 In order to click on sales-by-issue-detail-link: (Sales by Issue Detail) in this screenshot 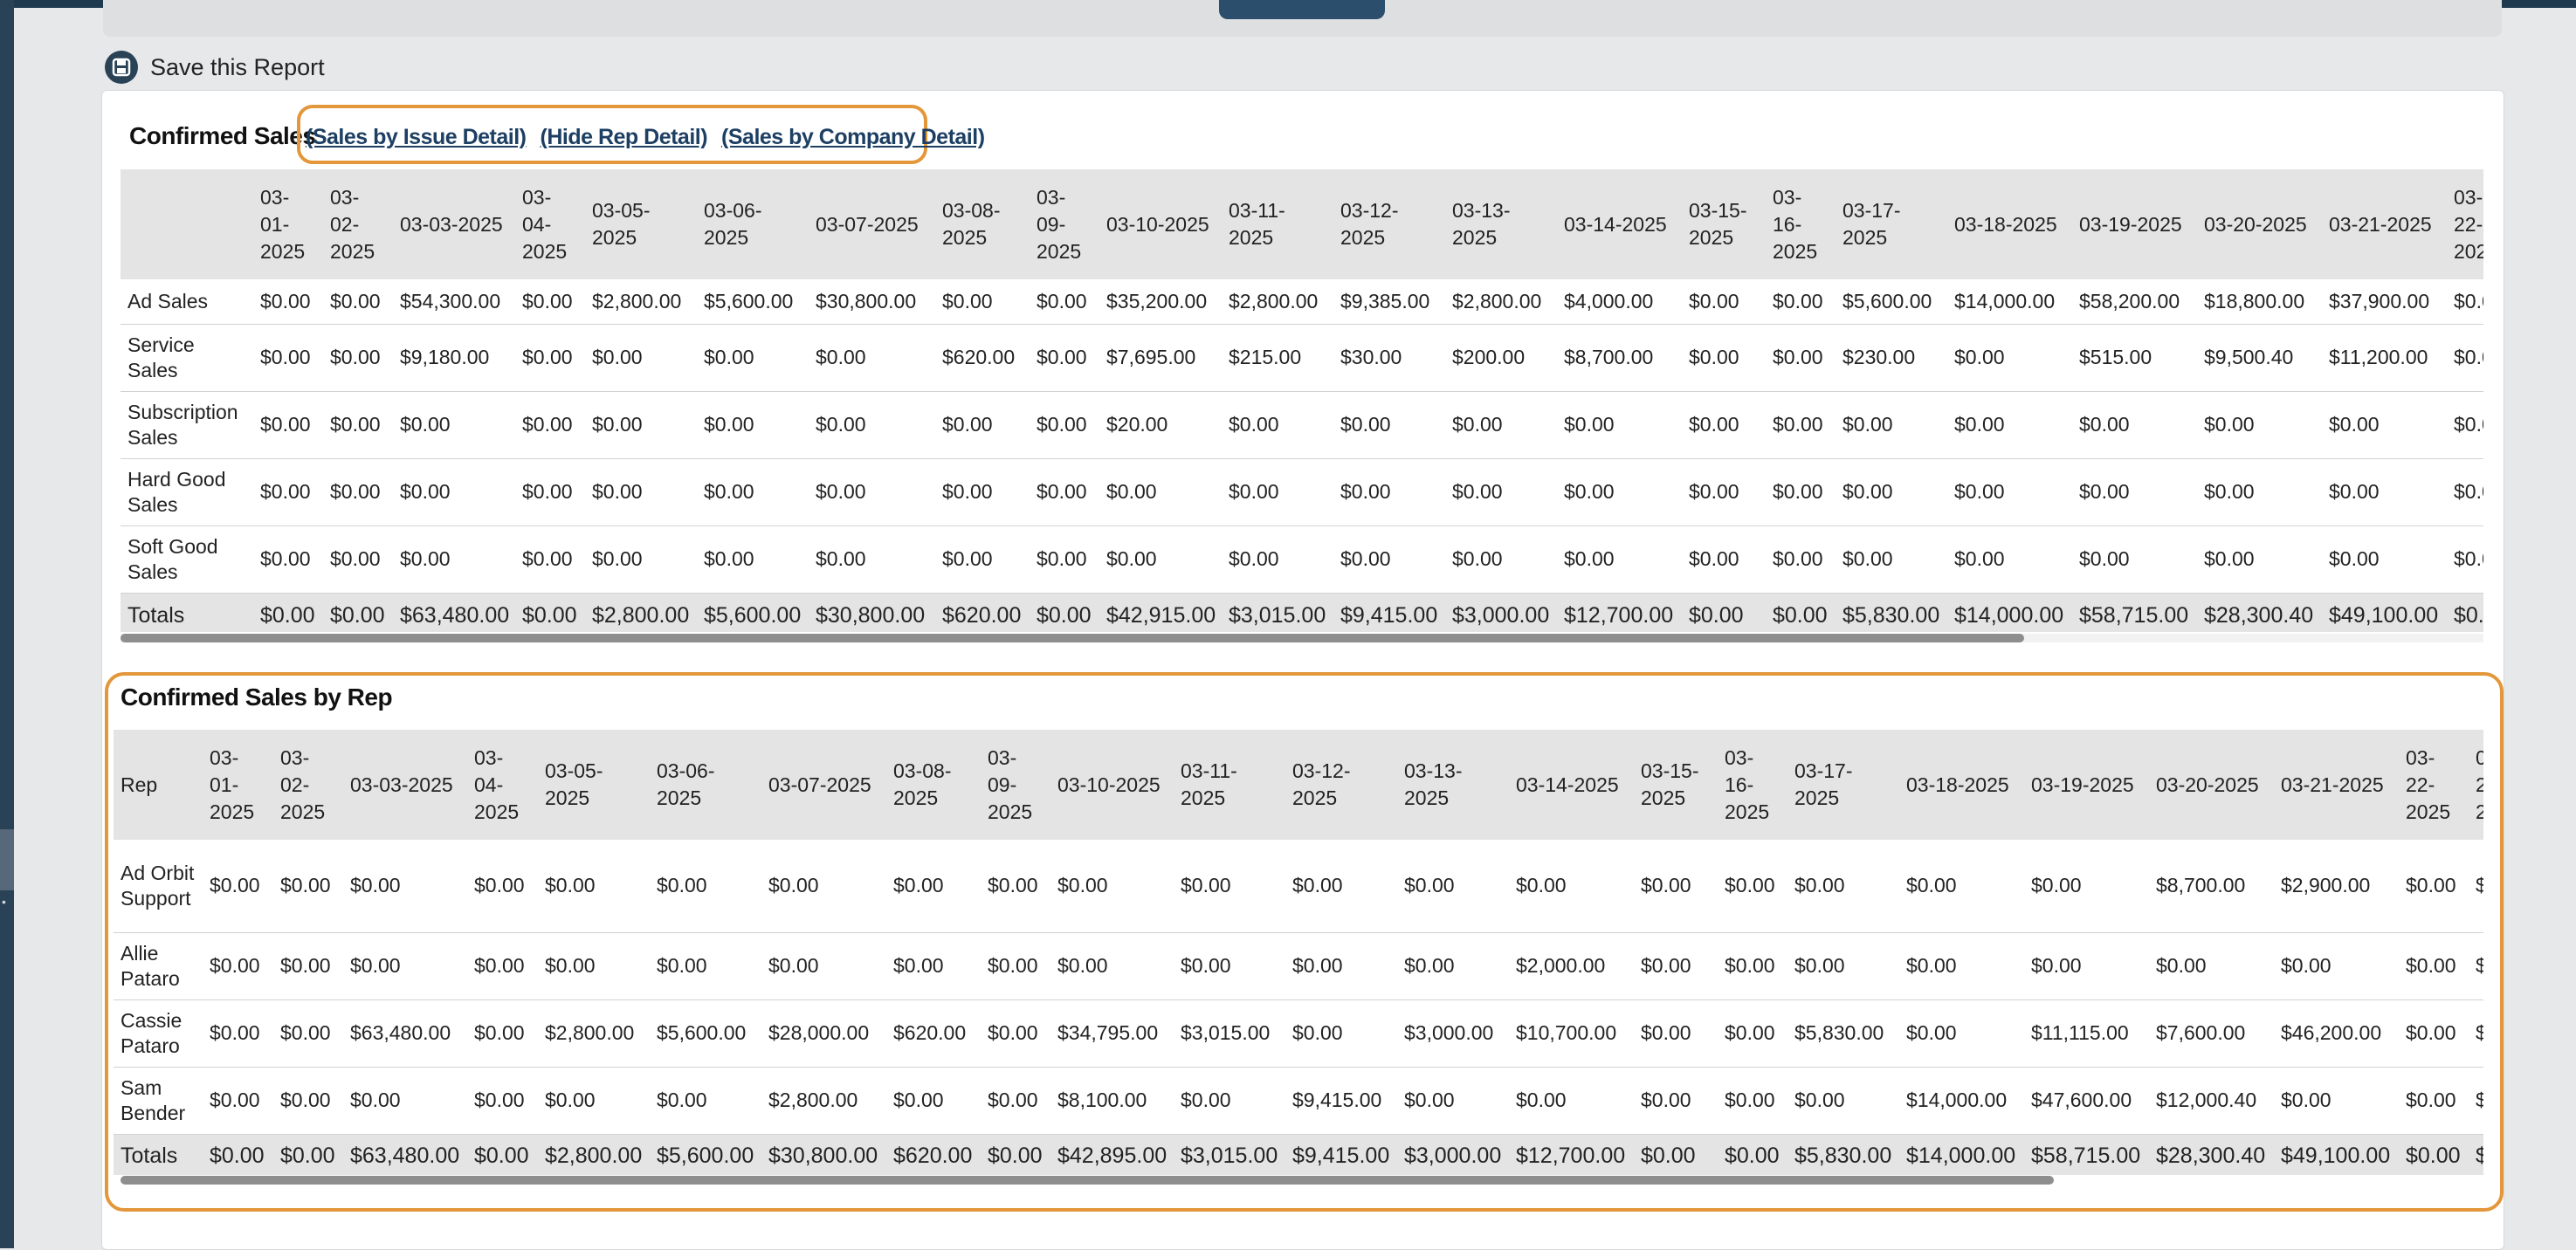, I will do `click(416, 137)`.